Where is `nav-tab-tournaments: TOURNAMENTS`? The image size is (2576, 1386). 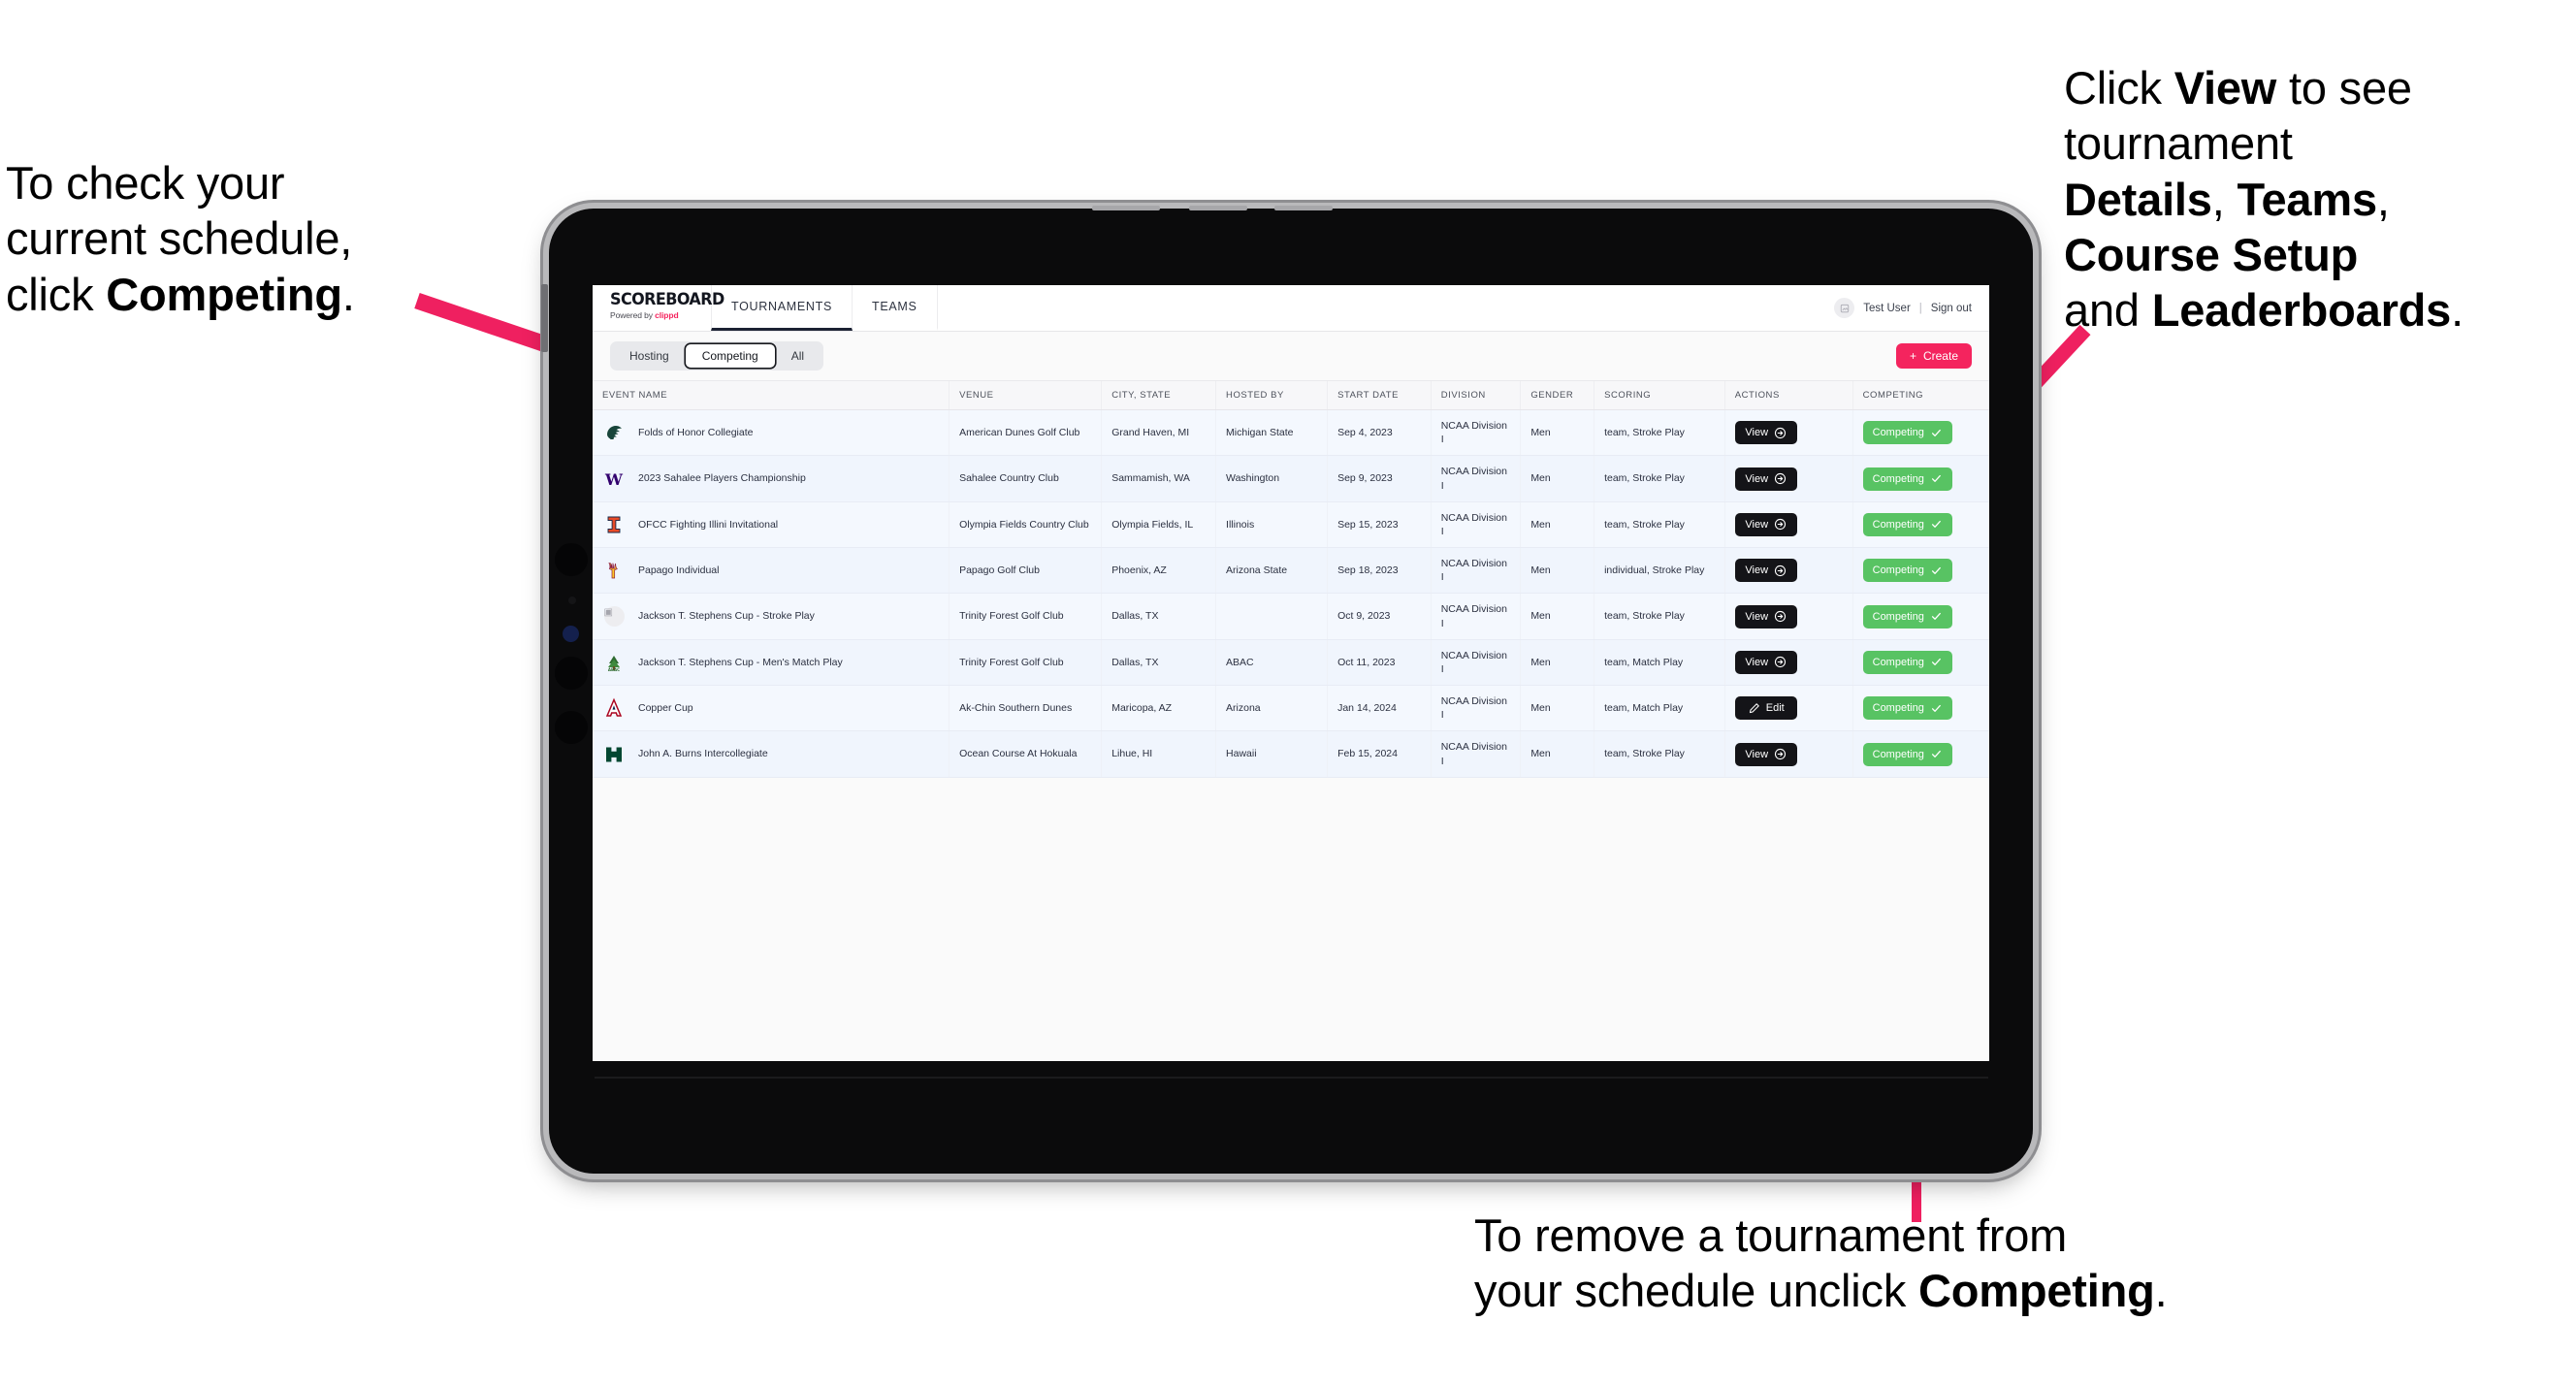 nav-tab-tournaments: TOURNAMENTS is located at coordinates (782, 308).